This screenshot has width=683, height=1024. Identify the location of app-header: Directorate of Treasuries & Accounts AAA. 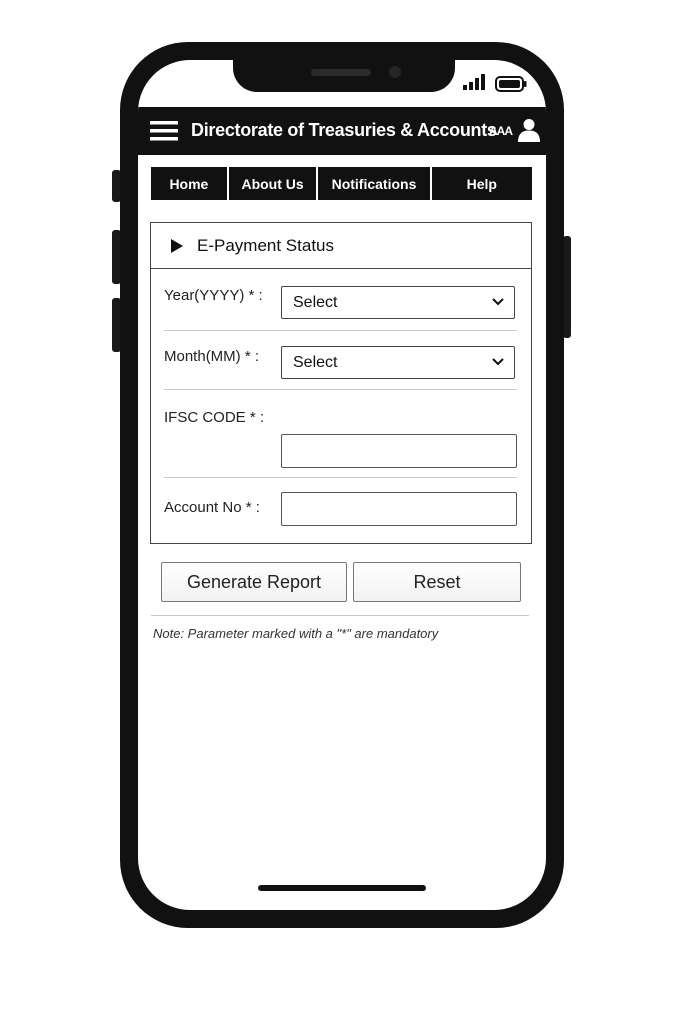
(342, 131).